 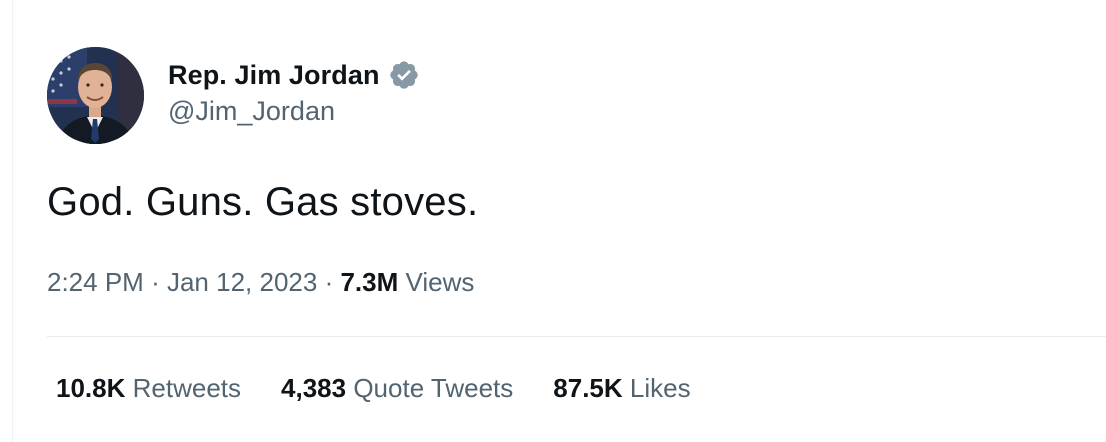 I want to click on likes-stat: 87.5K Likes, so click(x=621, y=388).